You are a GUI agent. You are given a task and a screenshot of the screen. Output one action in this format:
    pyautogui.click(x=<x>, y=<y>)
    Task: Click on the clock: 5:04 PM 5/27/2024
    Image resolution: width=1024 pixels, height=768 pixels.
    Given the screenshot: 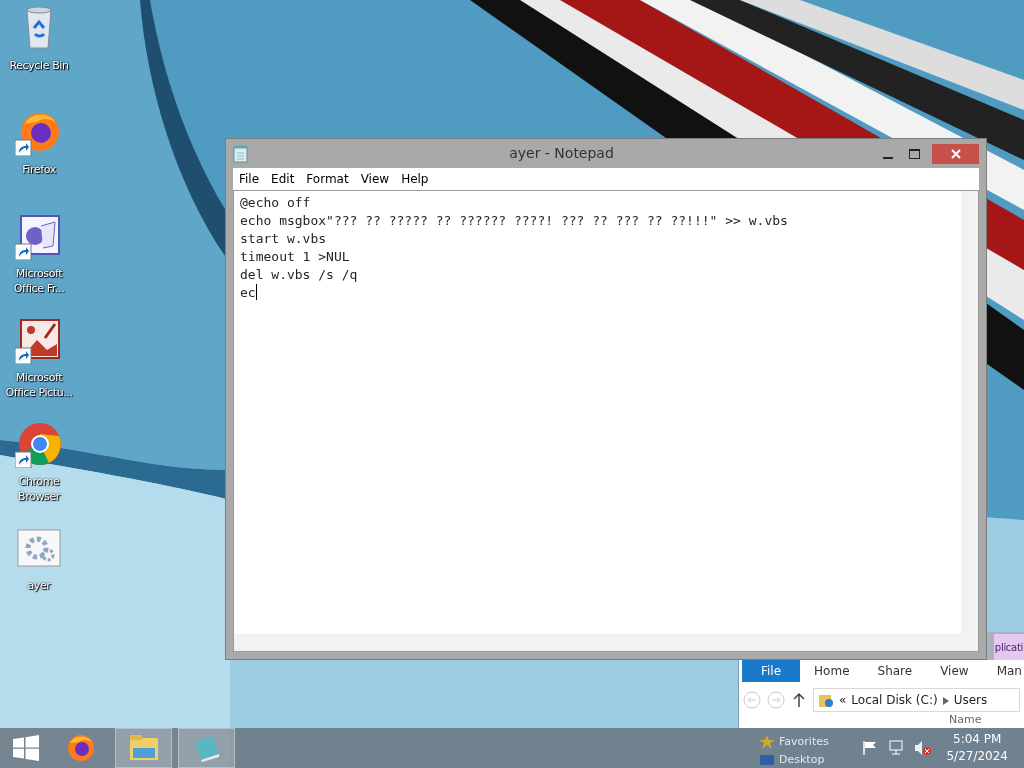 What is the action you would take?
    pyautogui.click(x=977, y=748)
    